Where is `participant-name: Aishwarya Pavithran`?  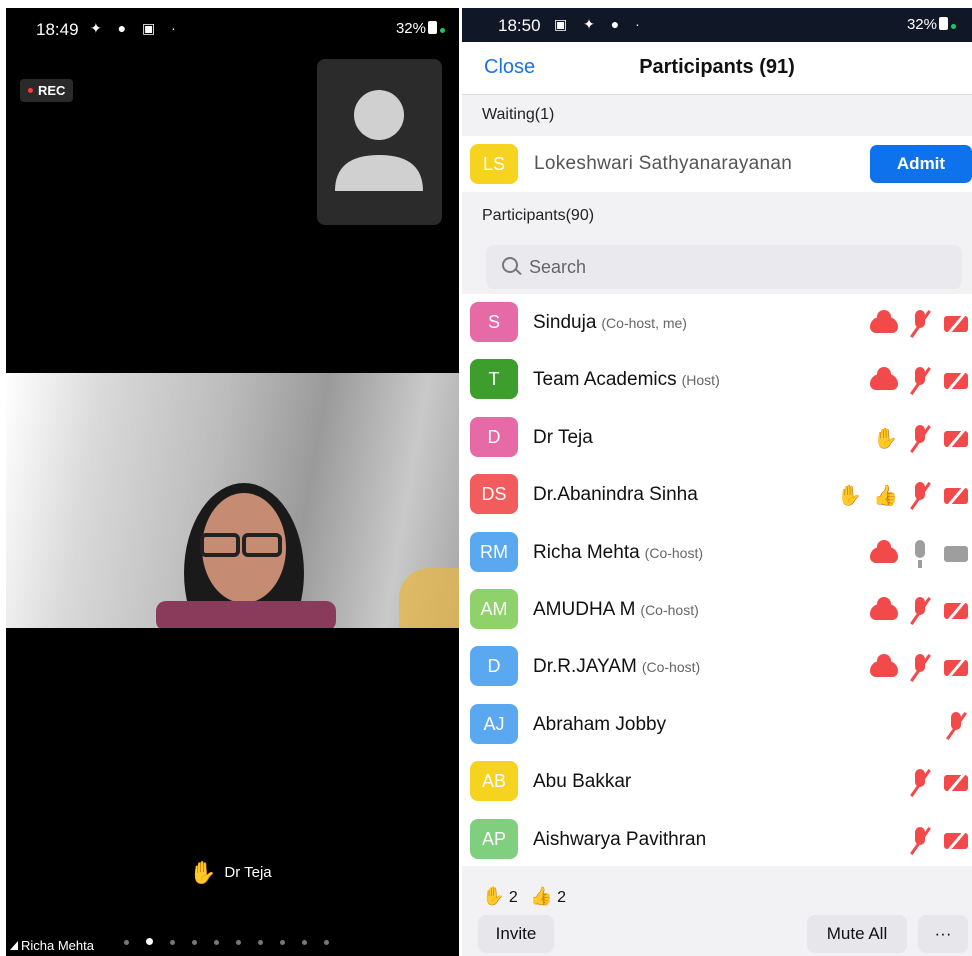
participant-name: Aishwarya Pavithran is located at coordinates (619, 840).